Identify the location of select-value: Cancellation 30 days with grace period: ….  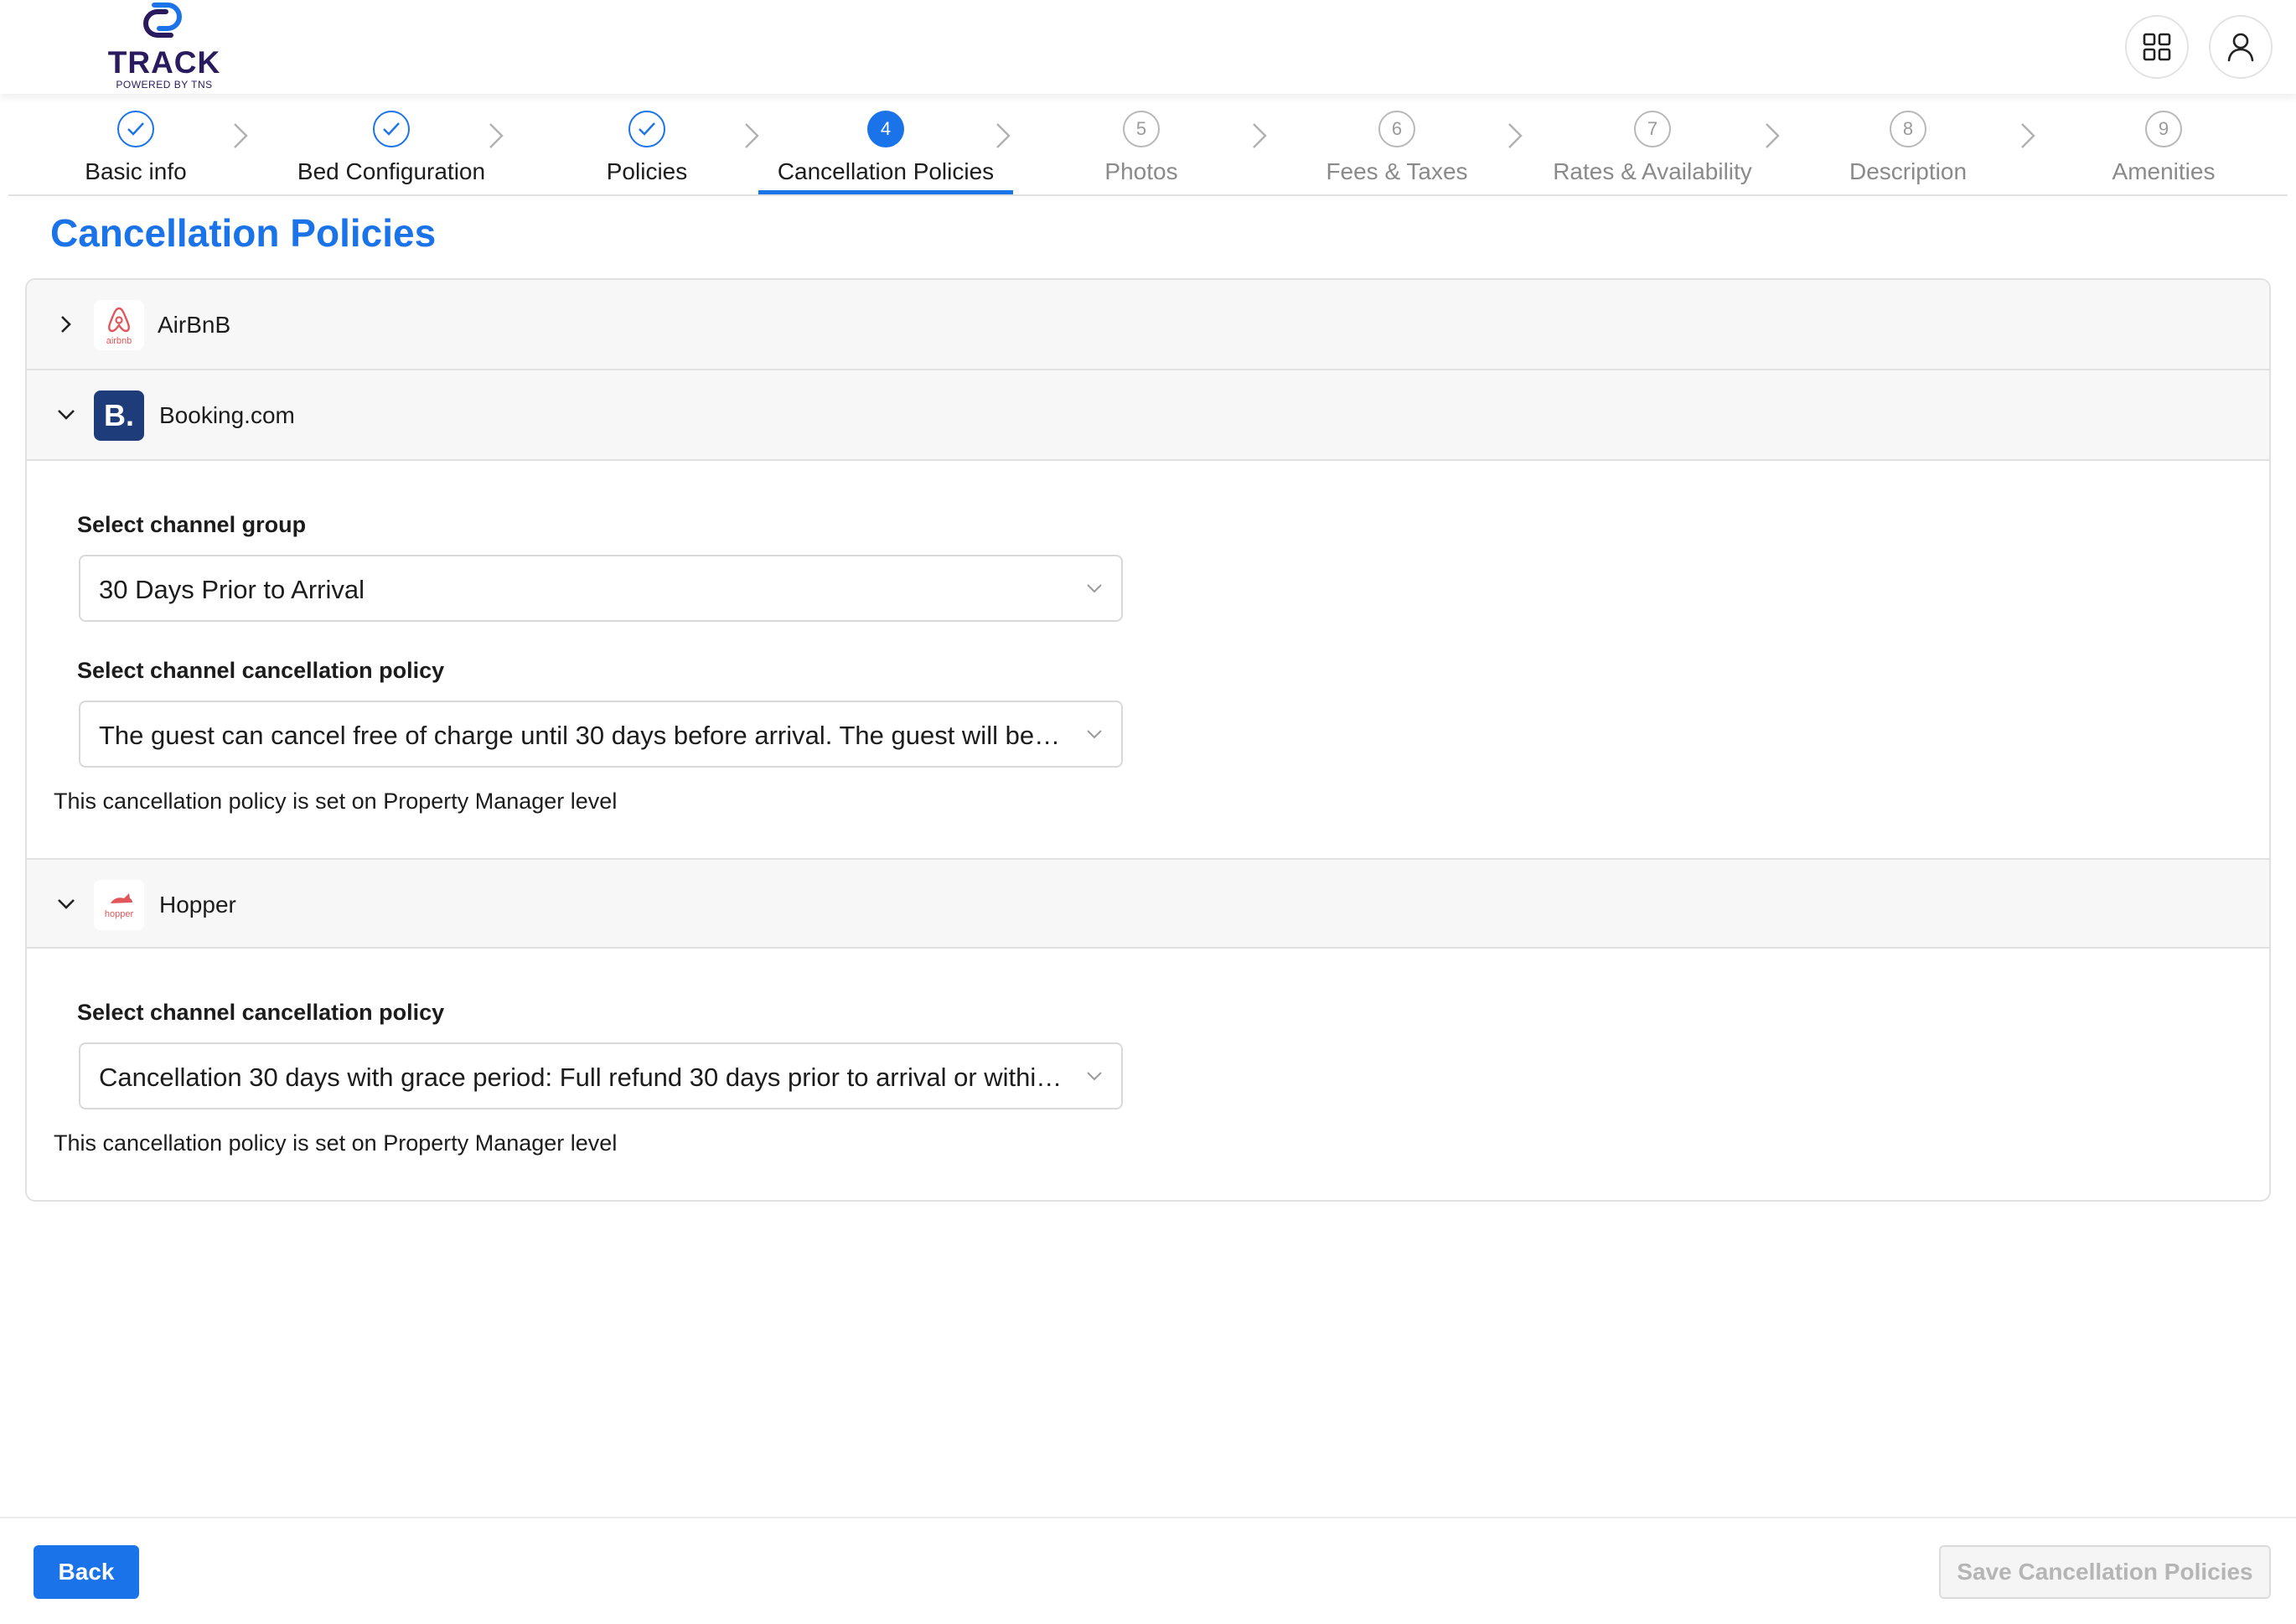
(581, 1077).